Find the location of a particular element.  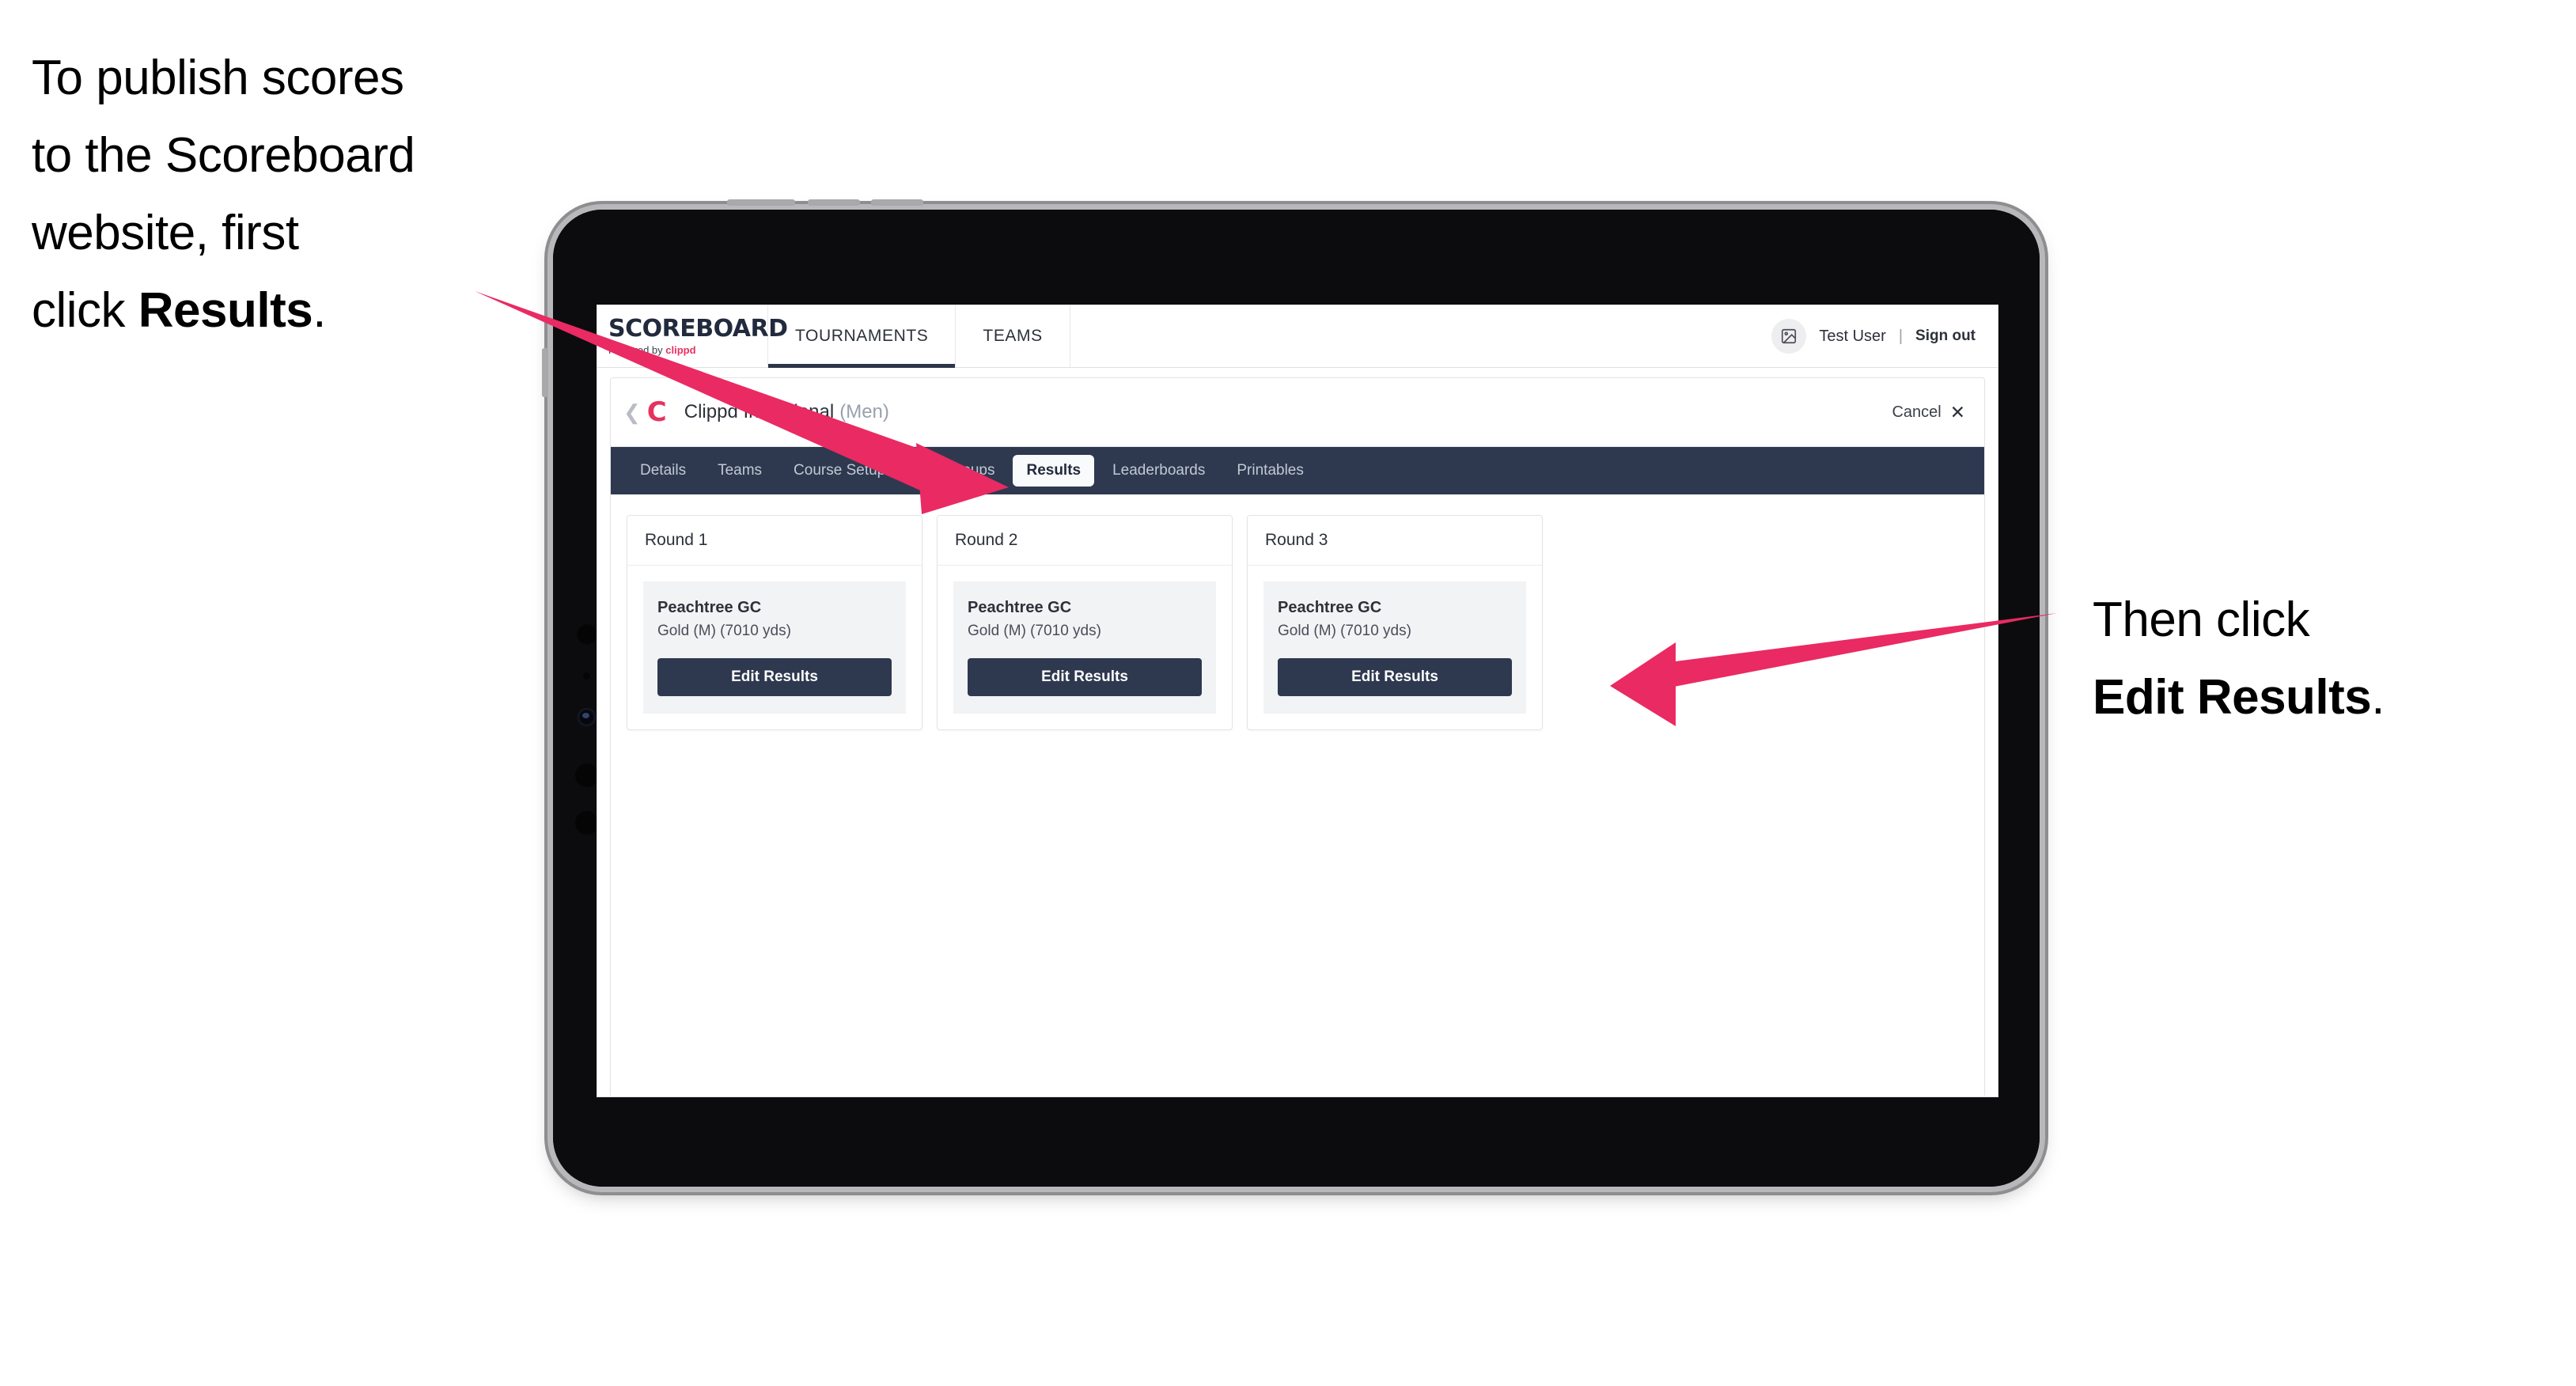

side-button is located at coordinates (545, 373).